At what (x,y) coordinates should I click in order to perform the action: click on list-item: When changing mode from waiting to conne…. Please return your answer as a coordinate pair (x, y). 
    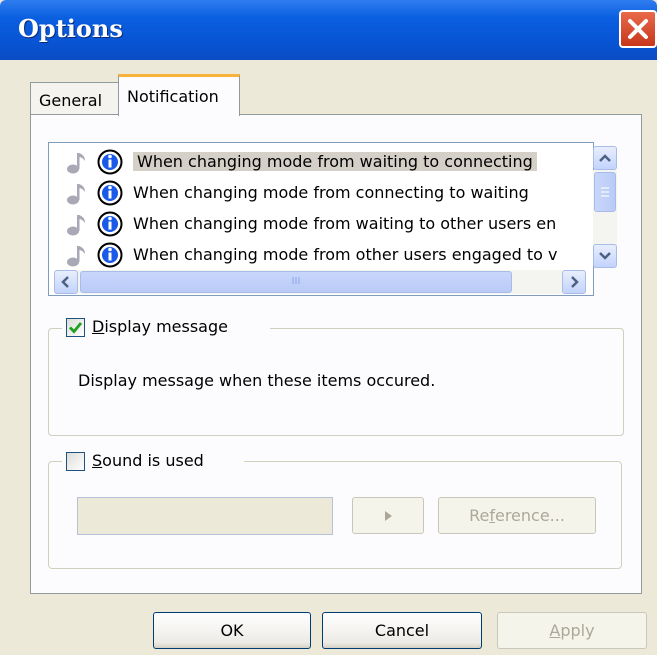
    Looking at the image, I should click on (319, 161).